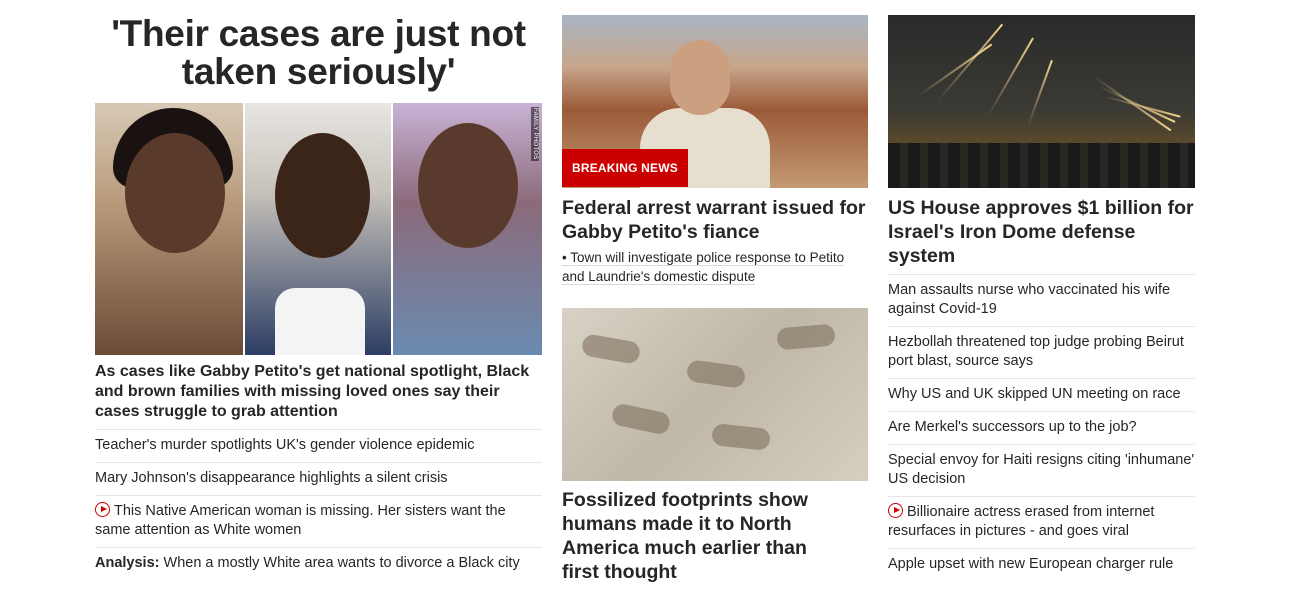 The width and height of the screenshot is (1290, 611). Describe the element at coordinates (715, 394) in the screenshot. I see `footprints-image` at that location.